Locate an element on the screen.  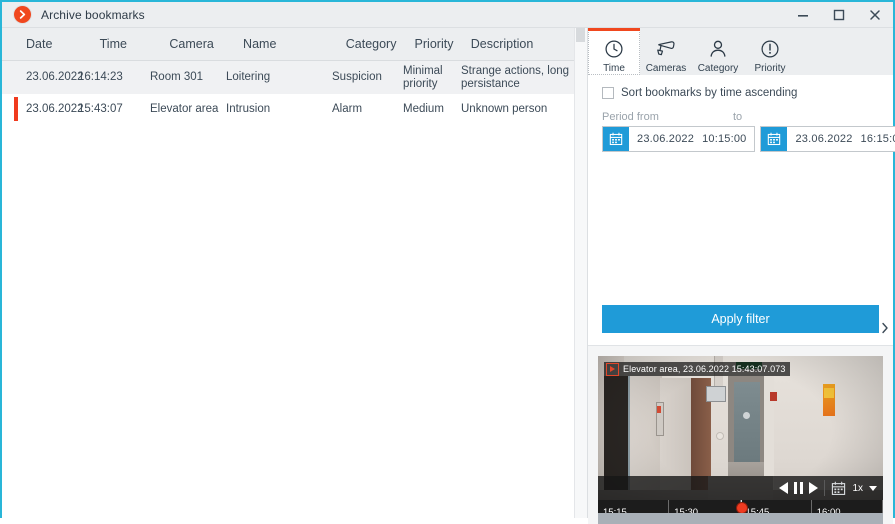
column-header-name: Name is located at coordinates (294, 44).